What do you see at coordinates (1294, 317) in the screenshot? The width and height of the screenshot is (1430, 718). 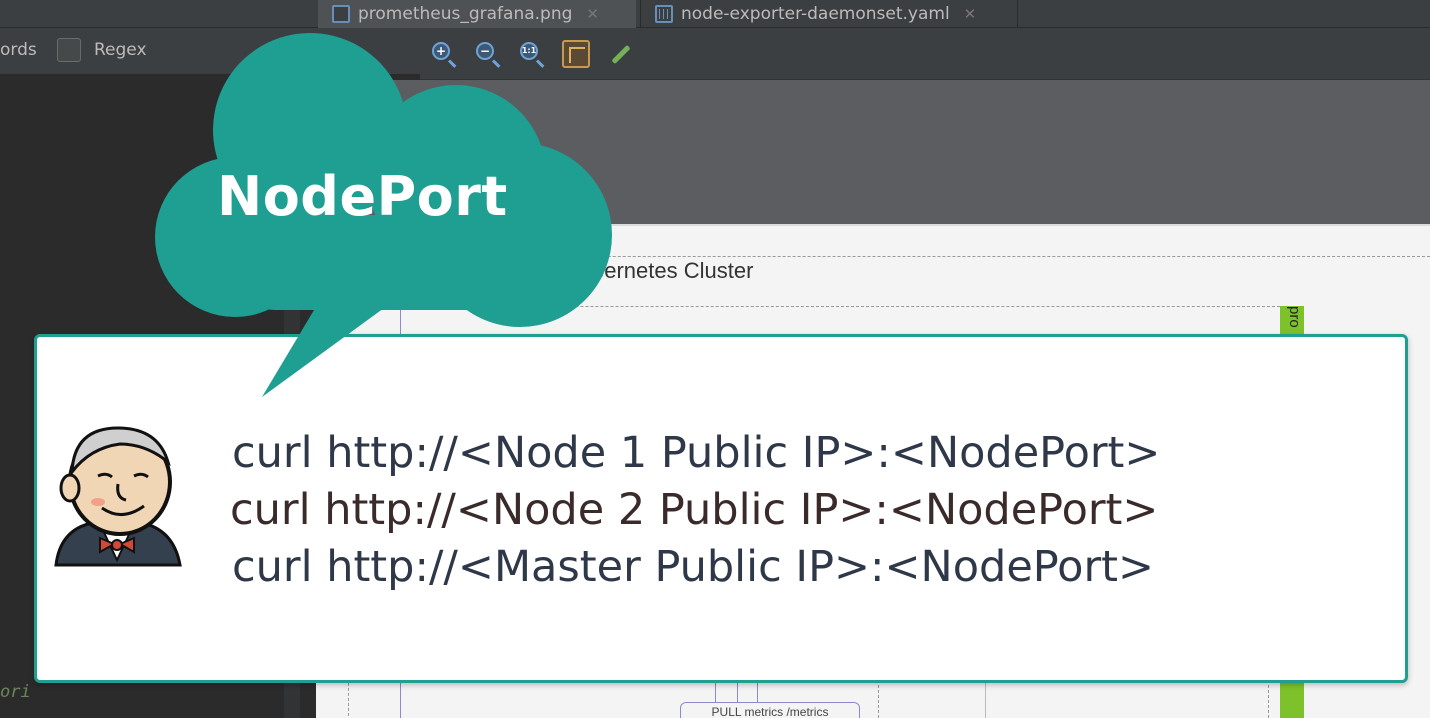 I see `prometheus-bar-label: pro` at bounding box center [1294, 317].